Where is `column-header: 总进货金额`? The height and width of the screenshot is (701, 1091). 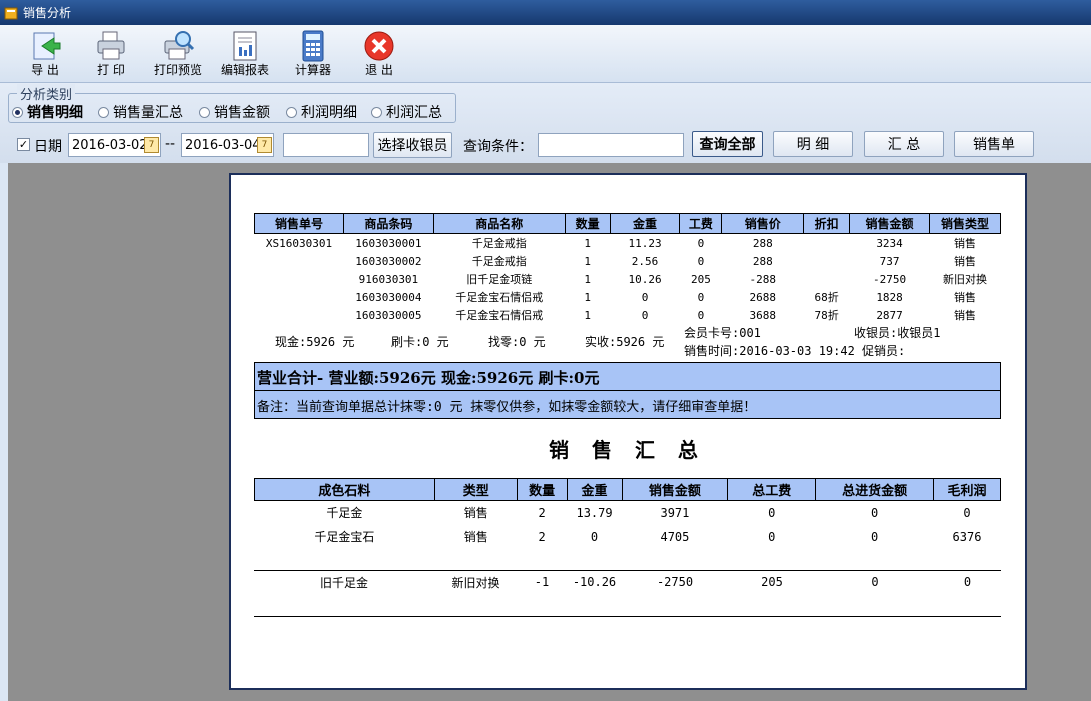
column-header: 总进货金额 is located at coordinates (874, 489).